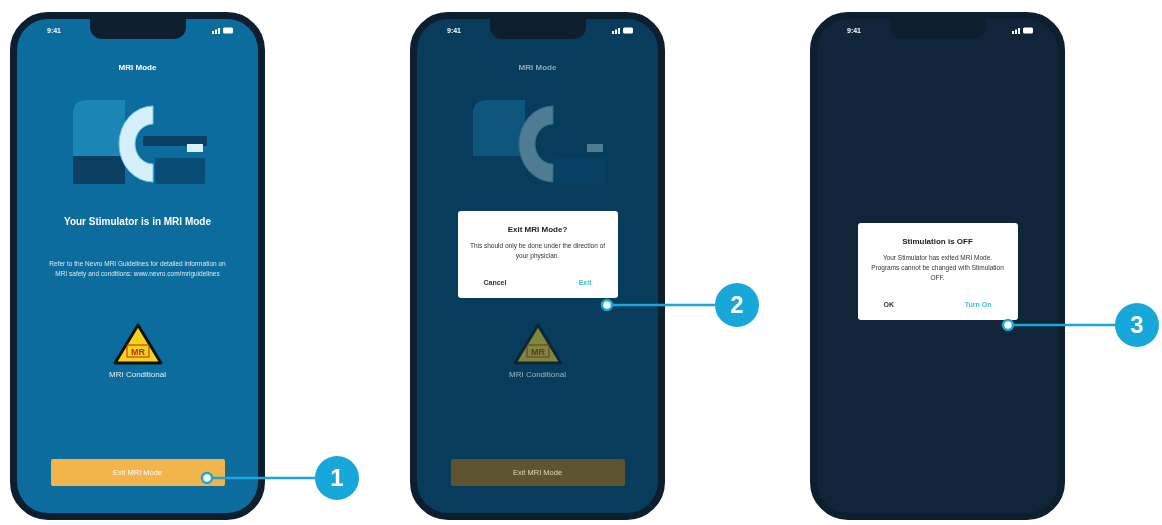 The width and height of the screenshot is (1162, 525). What do you see at coordinates (137, 222) in the screenshot?
I see `headline: Your Stimulator is in MRI Mode` at bounding box center [137, 222].